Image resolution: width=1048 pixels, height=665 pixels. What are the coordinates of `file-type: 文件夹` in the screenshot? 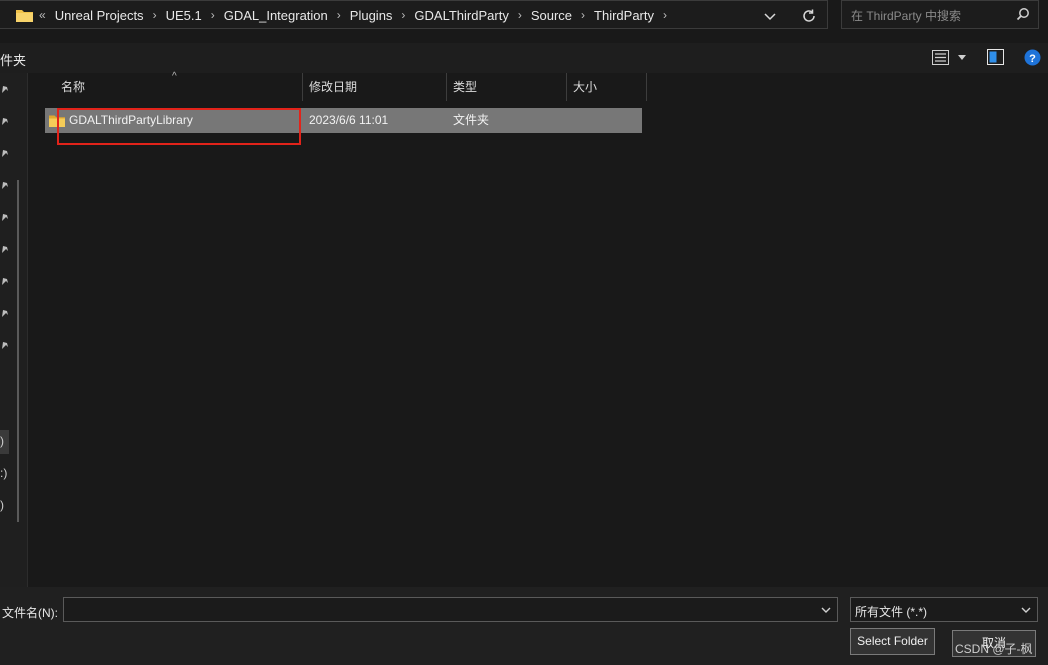 It's located at (471, 120).